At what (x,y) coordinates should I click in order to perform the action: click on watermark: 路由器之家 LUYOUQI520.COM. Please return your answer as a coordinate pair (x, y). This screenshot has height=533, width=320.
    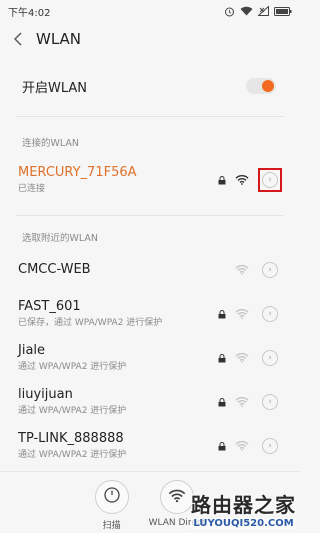
    Looking at the image, I should click on (243, 509).